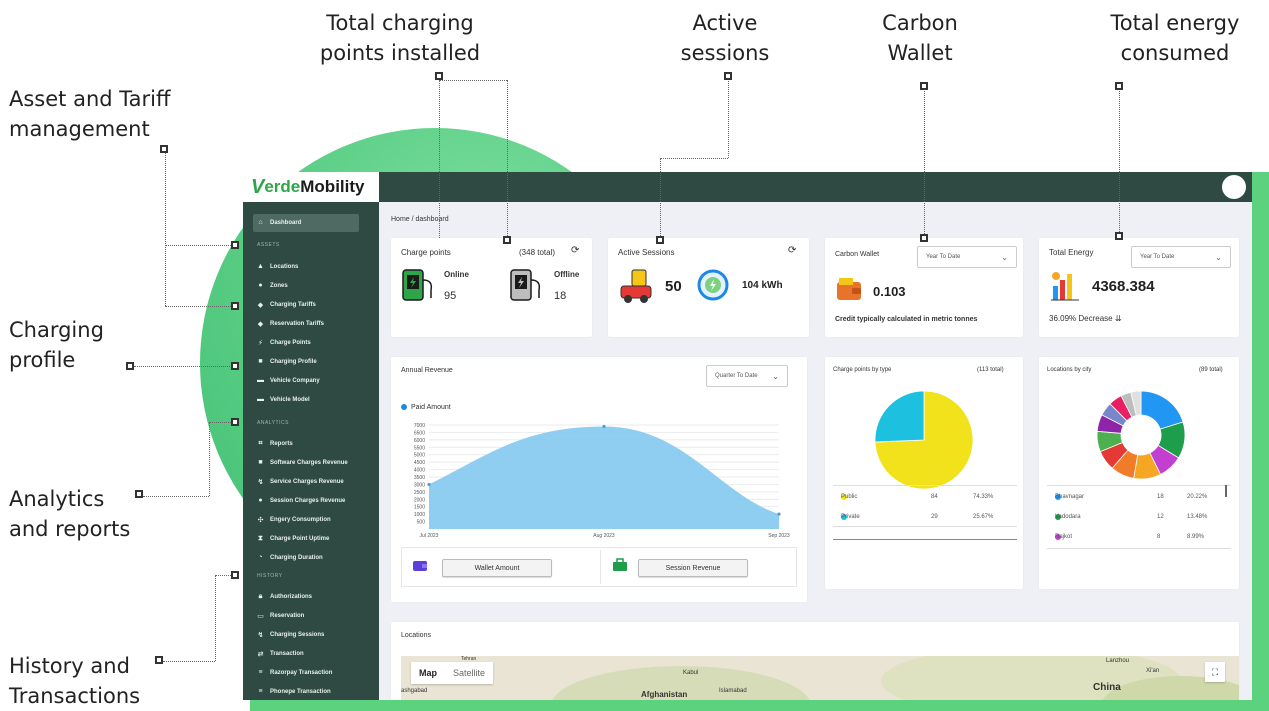 The width and height of the screenshot is (1269, 711). What do you see at coordinates (1215, 672) in the screenshot?
I see `fullscreen-icon: ⛶` at bounding box center [1215, 672].